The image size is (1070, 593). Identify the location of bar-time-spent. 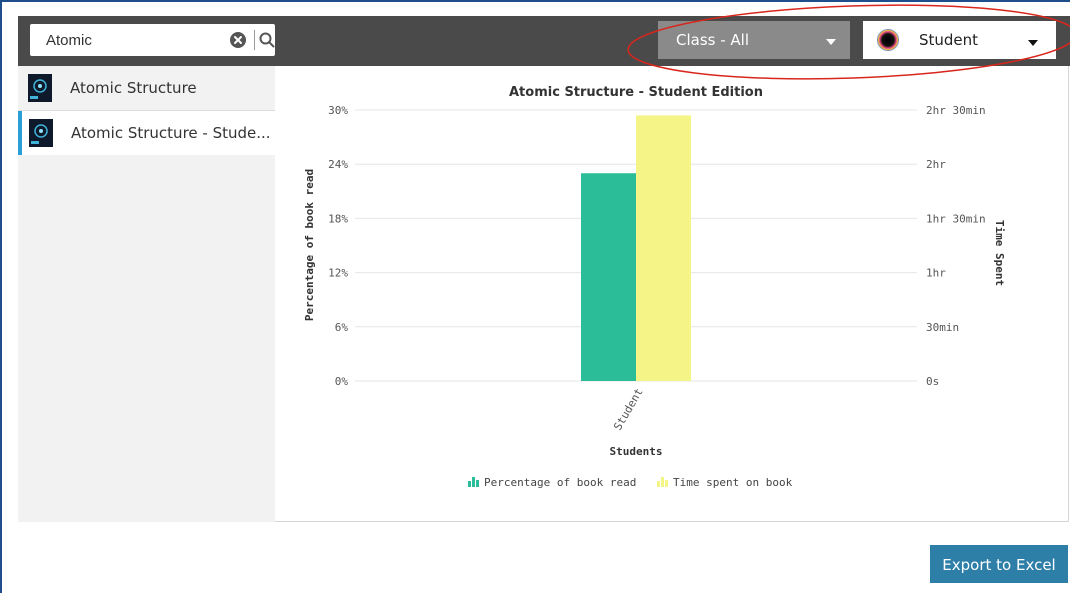
(663, 248).